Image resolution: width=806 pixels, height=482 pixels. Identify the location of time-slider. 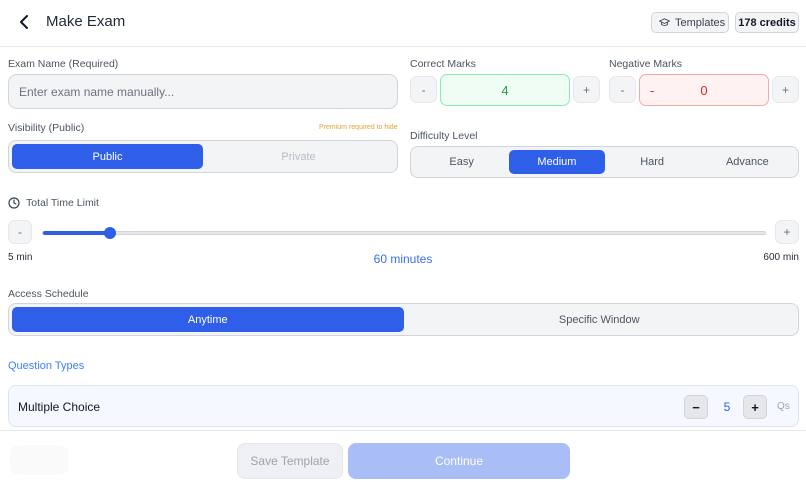
(404, 233).